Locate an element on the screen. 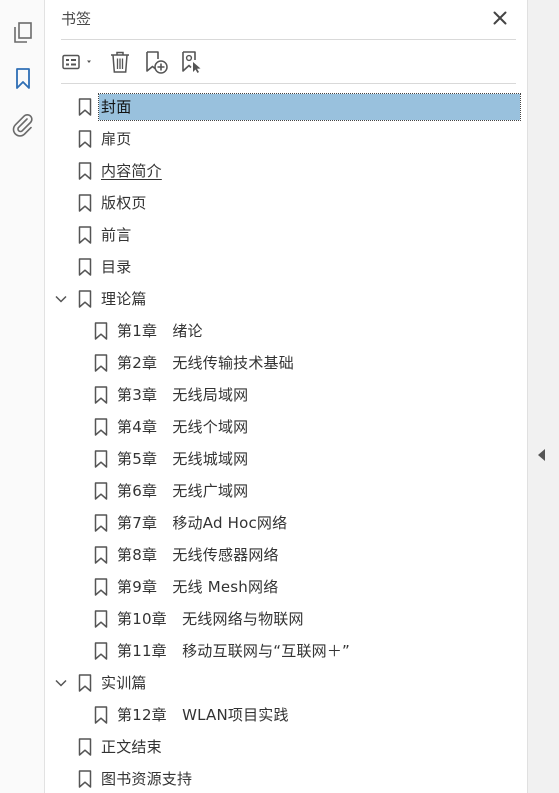 This screenshot has width=559, height=793. pages-icon is located at coordinates (22, 32).